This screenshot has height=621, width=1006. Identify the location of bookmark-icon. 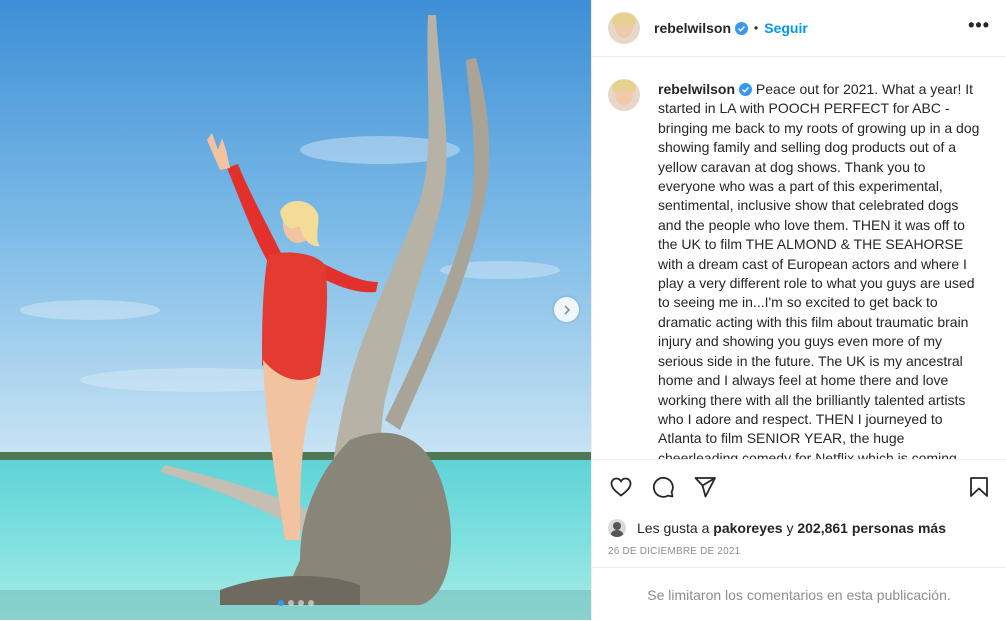
(979, 487).